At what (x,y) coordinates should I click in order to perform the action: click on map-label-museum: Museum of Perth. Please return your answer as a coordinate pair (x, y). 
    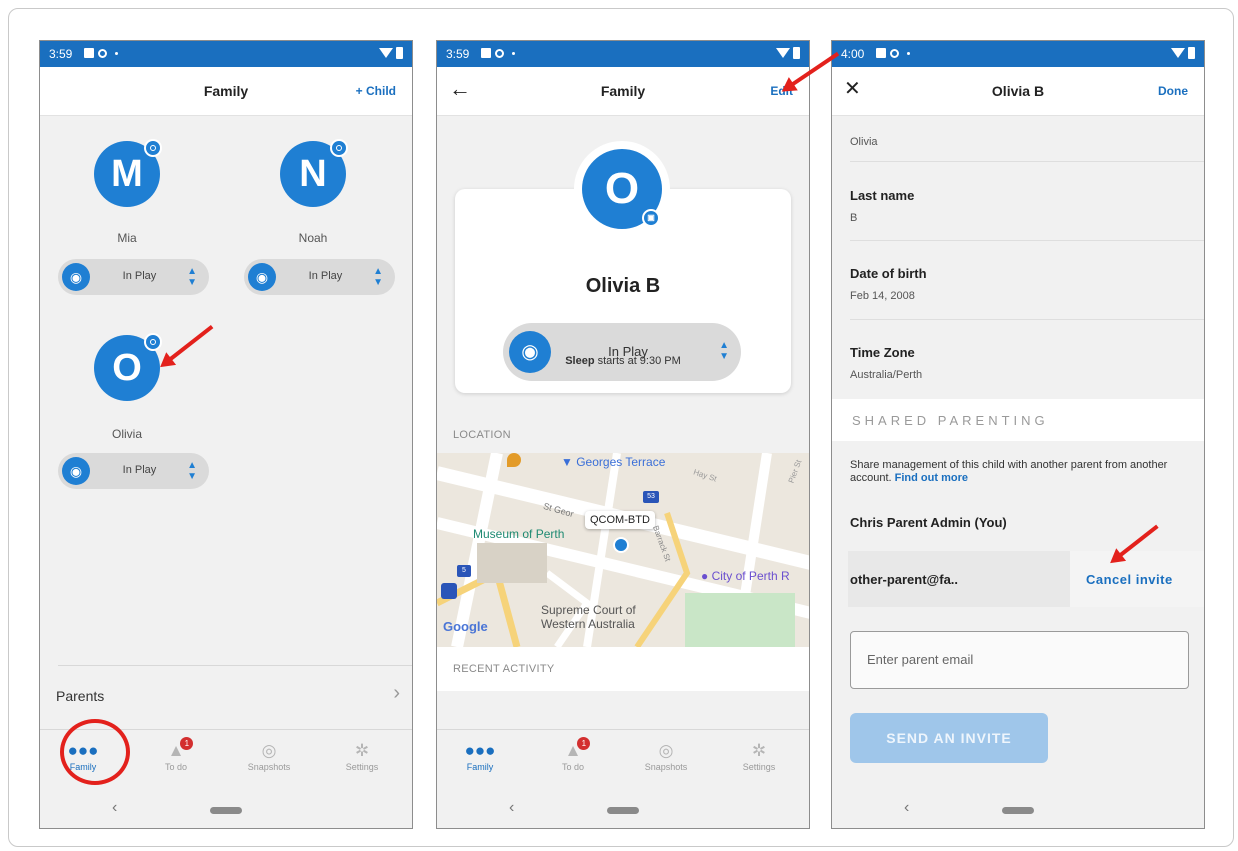
    Looking at the image, I should click on (519, 534).